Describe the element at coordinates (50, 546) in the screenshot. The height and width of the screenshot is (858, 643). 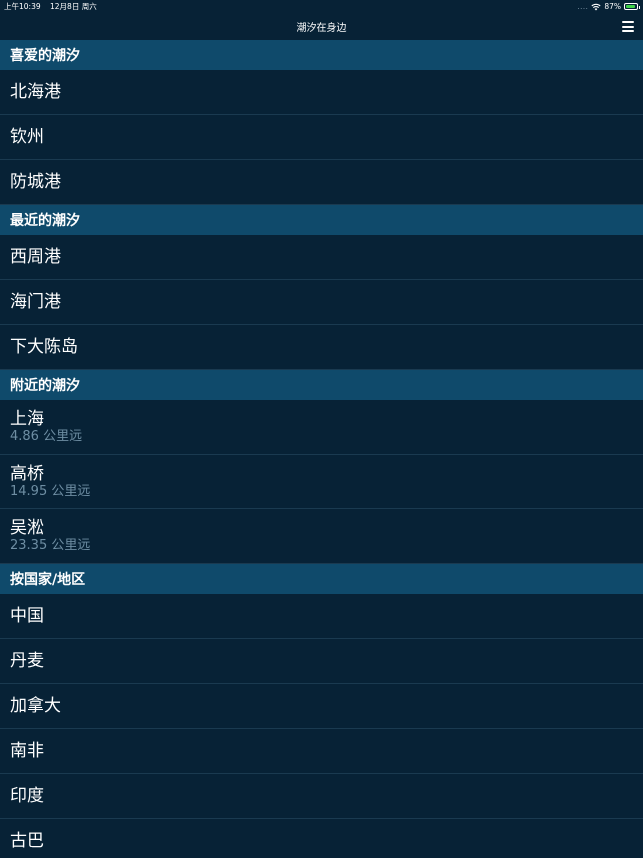
I see `list-item-distance: 23.35 公里远` at that location.